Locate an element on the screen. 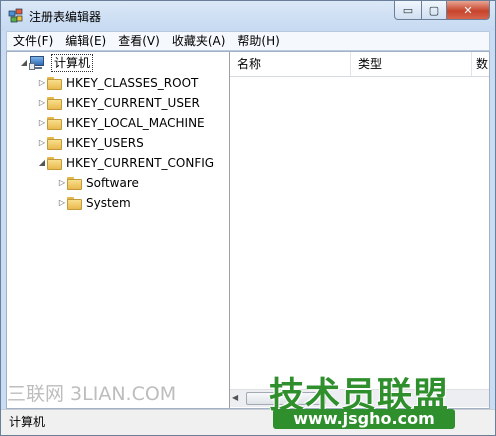  tree-item-computer: ◢ 计算机 is located at coordinates (56, 63).